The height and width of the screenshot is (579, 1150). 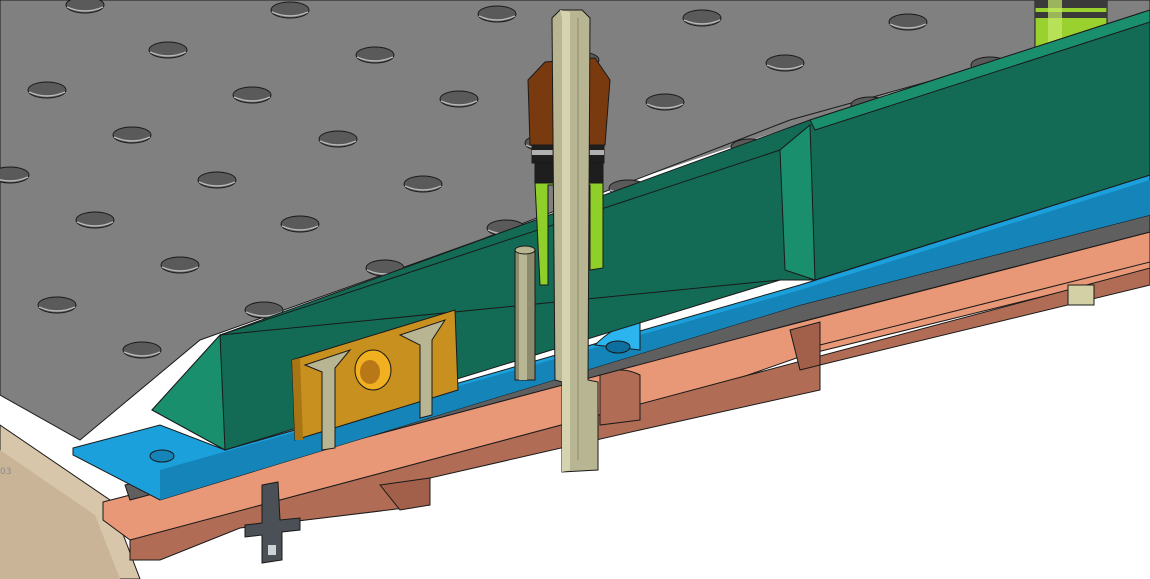 What do you see at coordinates (525, 313) in the screenshot?
I see `guide-post` at bounding box center [525, 313].